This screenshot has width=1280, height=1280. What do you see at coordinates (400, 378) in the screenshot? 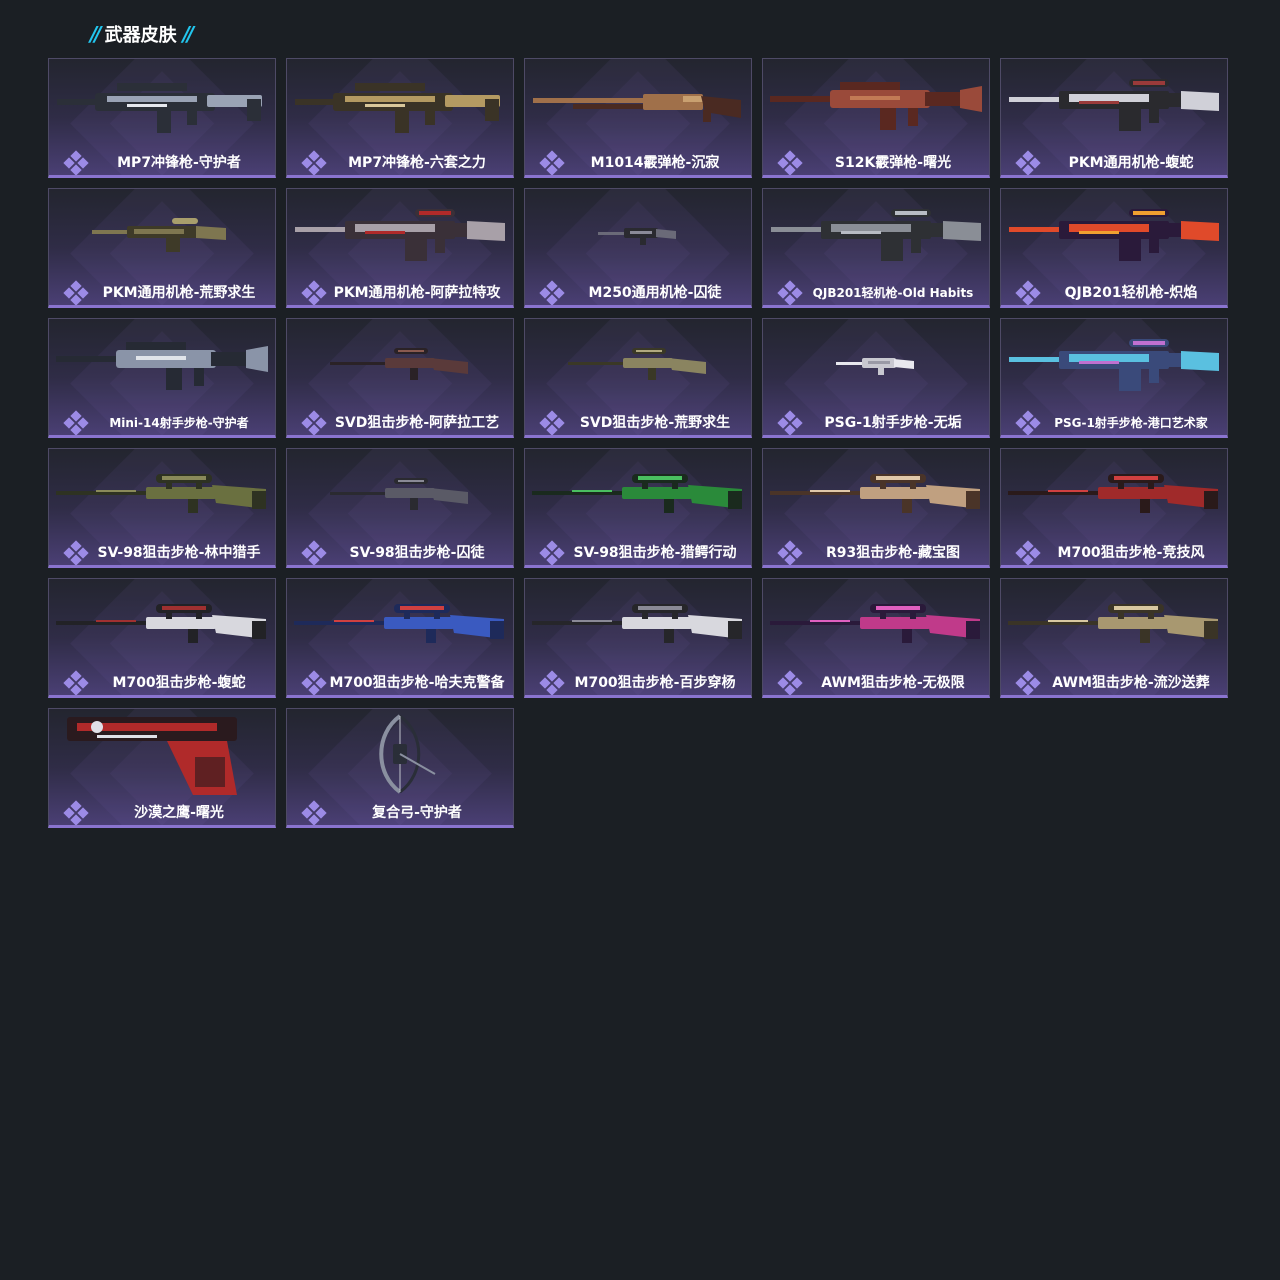
I see `skin-card: SVD狙击步枪-阿萨拉工艺` at bounding box center [400, 378].